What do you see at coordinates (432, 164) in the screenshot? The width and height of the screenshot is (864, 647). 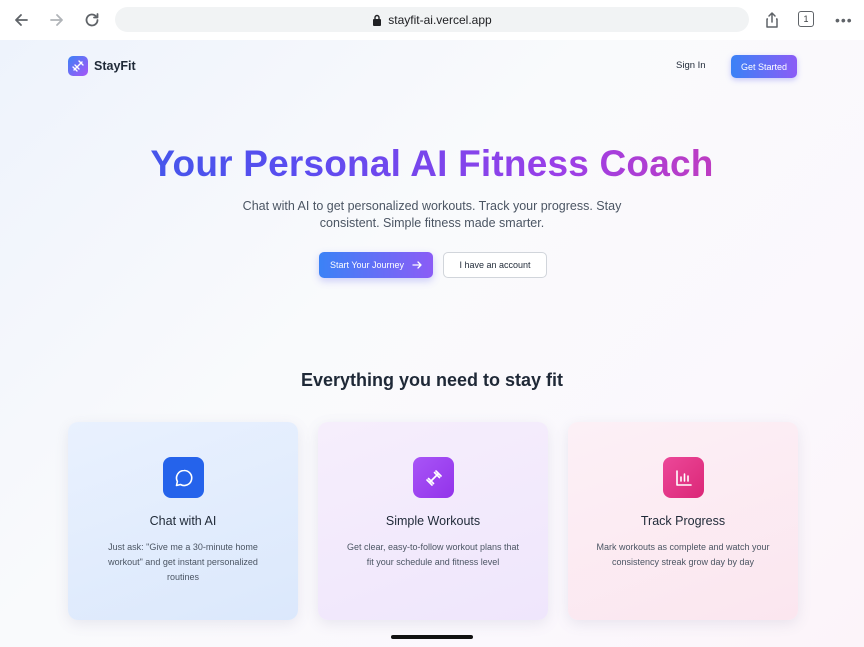 I see `hero-title: Your Personal AI Fitness Coach` at bounding box center [432, 164].